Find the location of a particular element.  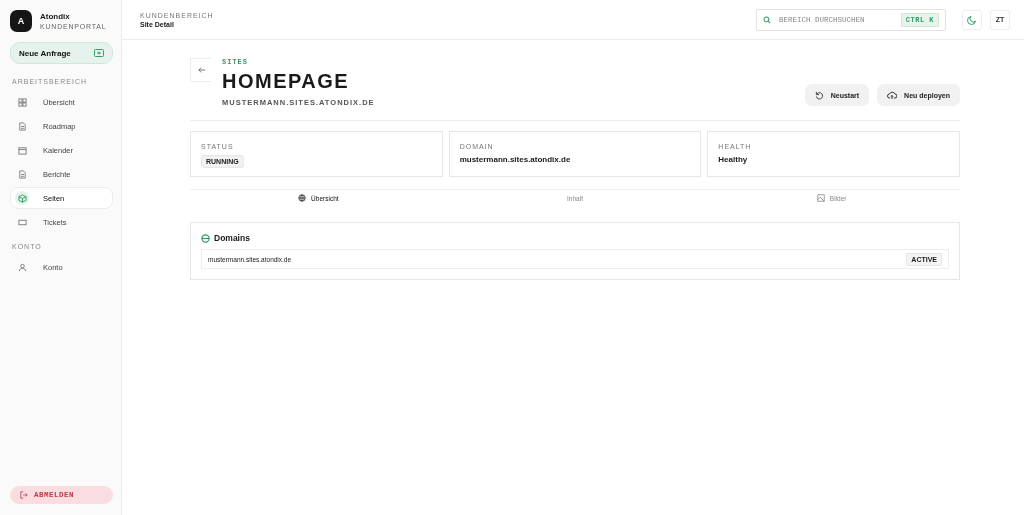

page-title: HOMEPAGE is located at coordinates (286, 81).